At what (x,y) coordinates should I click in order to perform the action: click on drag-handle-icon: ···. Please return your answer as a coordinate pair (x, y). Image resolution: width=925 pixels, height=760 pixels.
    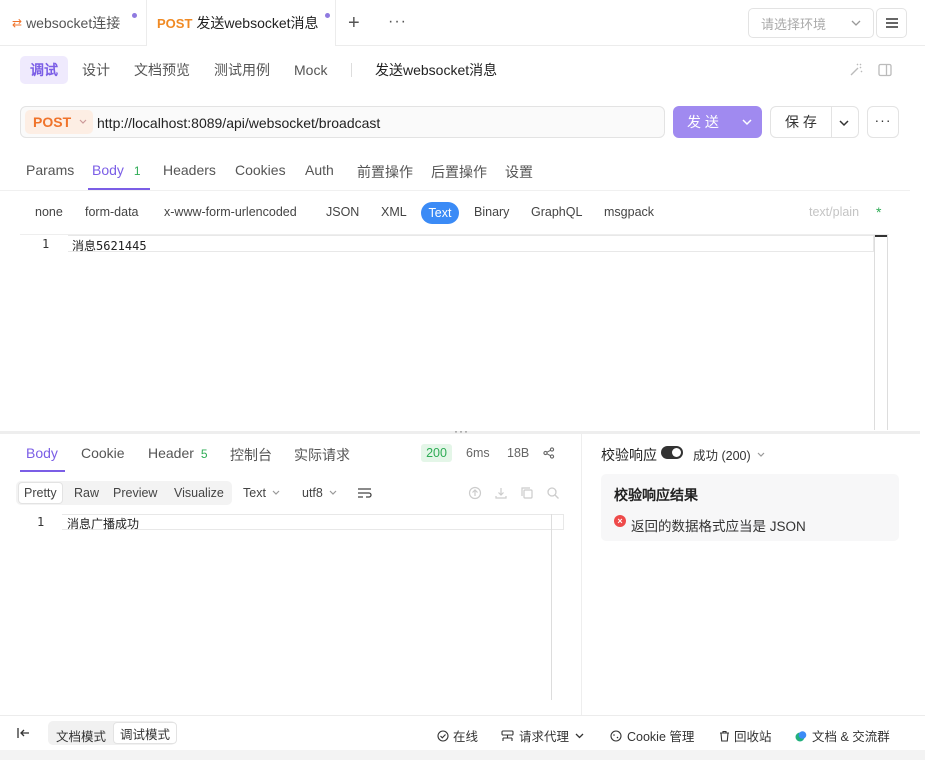
    Looking at the image, I should click on (461, 431).